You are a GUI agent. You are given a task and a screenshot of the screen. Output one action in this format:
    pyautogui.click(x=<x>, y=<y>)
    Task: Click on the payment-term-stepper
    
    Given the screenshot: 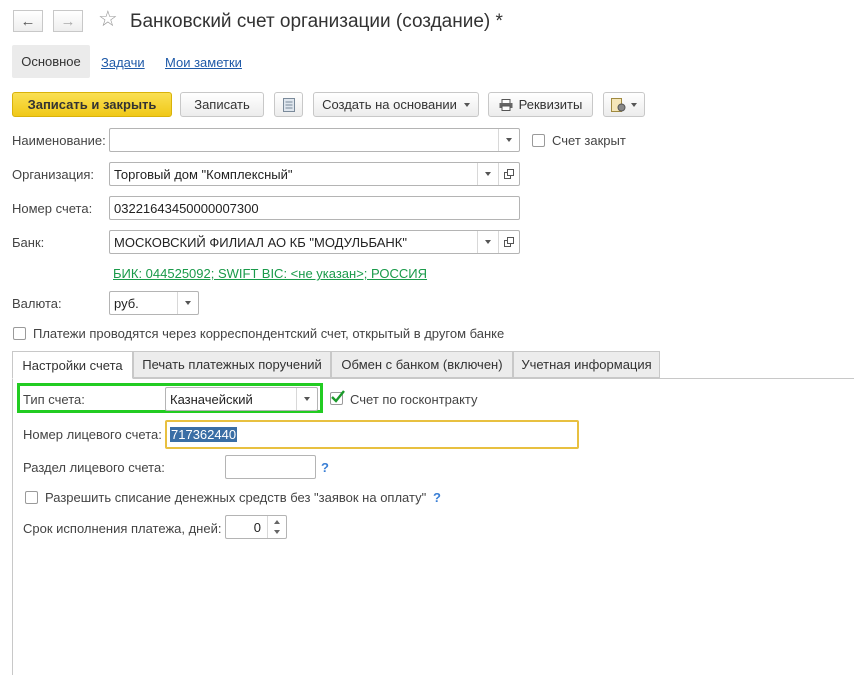 What is the action you would take?
    pyautogui.click(x=276, y=527)
    